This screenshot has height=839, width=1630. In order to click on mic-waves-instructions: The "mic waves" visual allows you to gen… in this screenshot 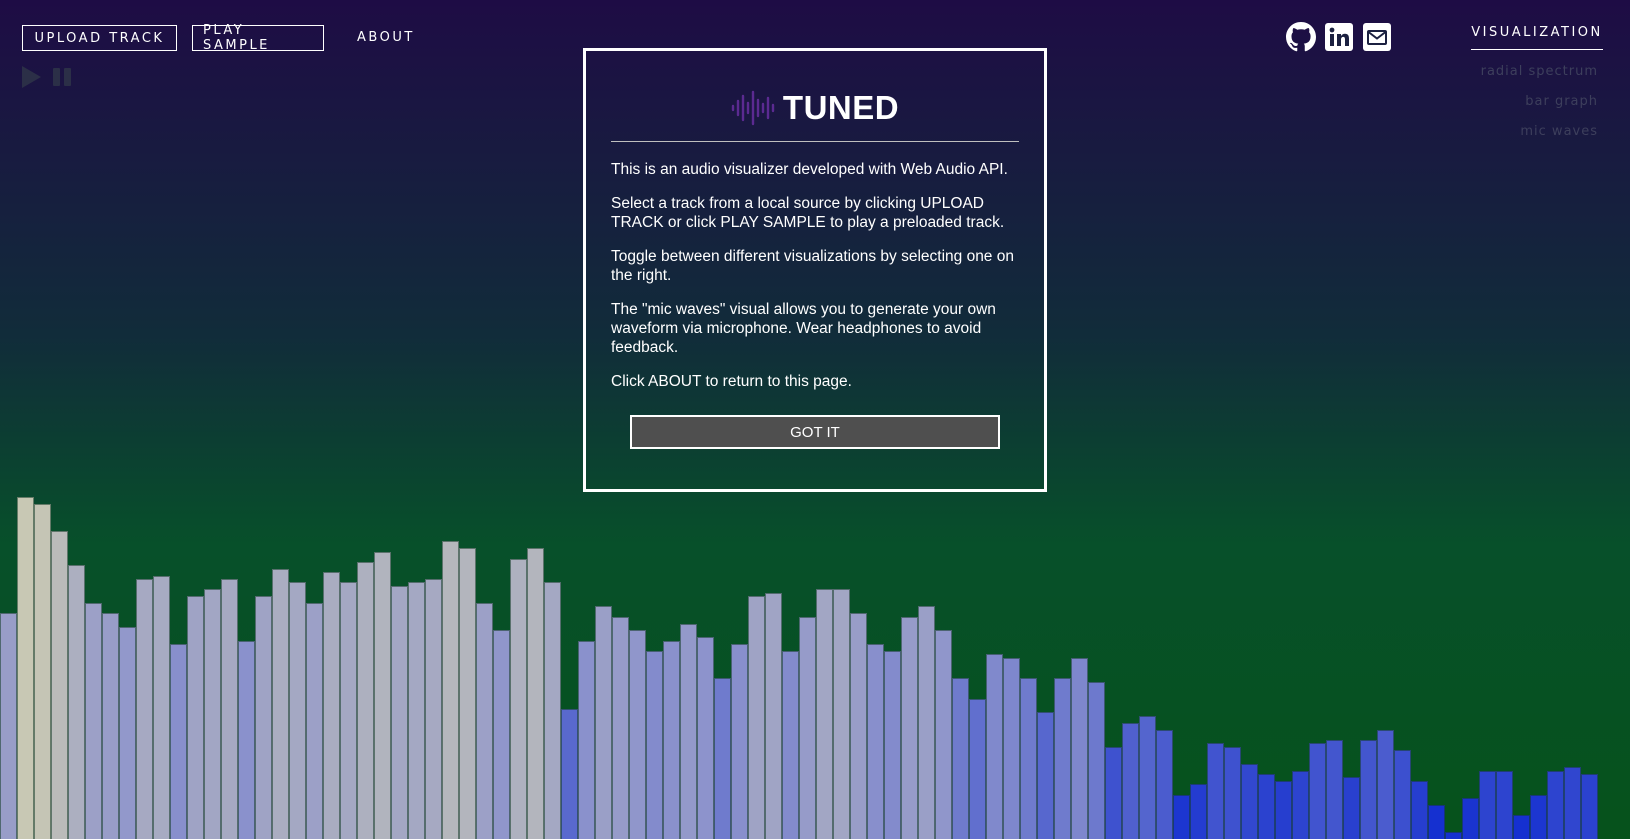, I will do `click(803, 328)`.